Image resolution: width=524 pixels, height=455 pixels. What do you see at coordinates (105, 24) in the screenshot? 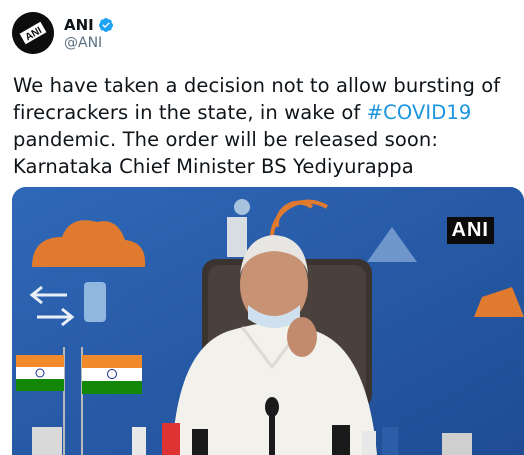
I see `verified-badge-icon` at bounding box center [105, 24].